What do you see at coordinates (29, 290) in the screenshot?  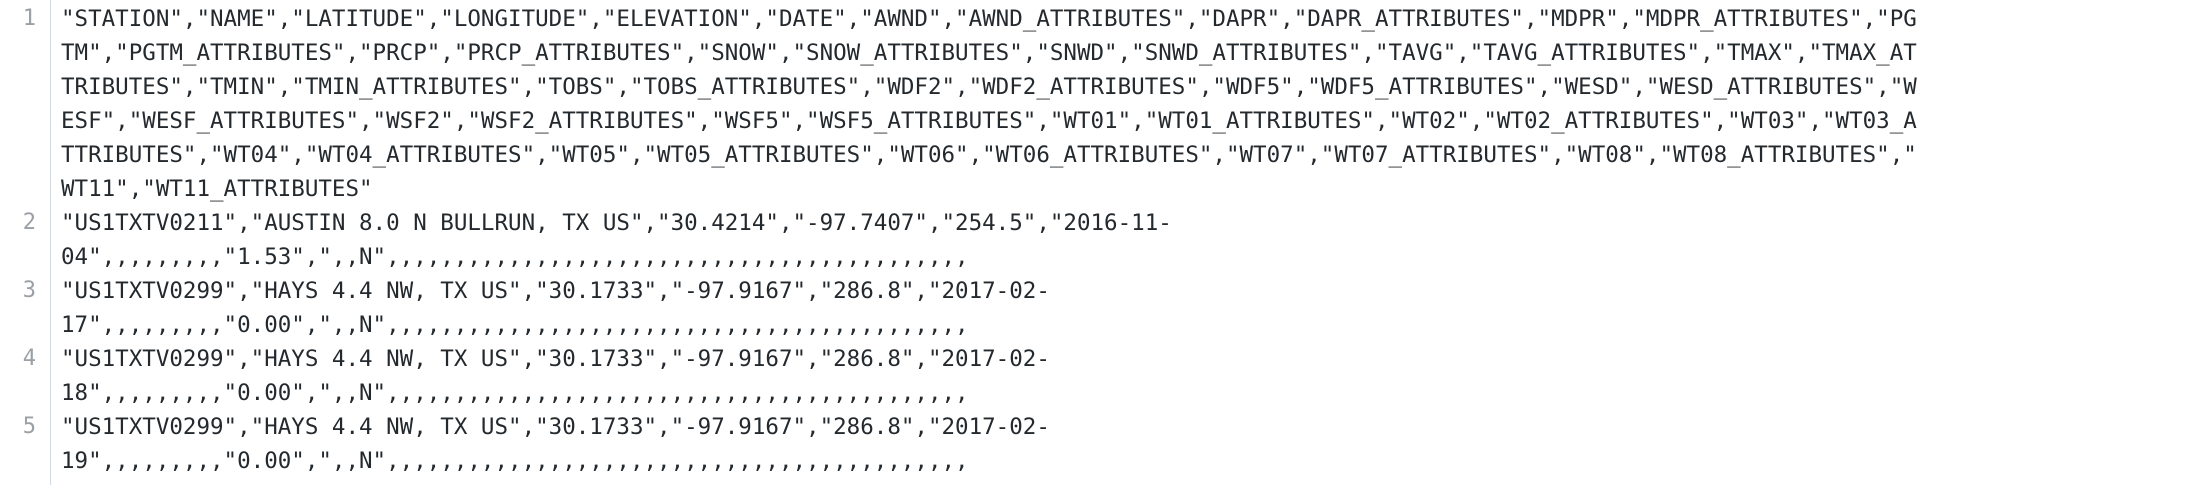 I see `line-number-3: 3` at bounding box center [29, 290].